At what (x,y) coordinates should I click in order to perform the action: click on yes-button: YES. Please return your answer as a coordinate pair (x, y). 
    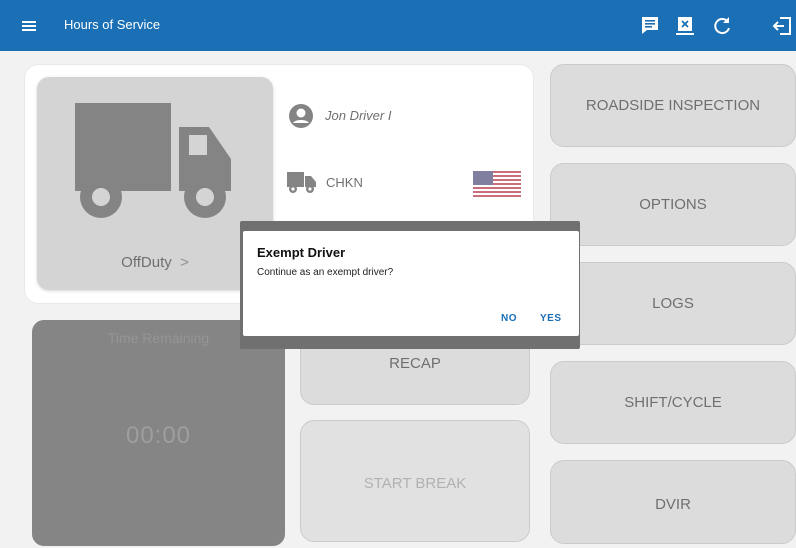
    Looking at the image, I should click on (551, 318).